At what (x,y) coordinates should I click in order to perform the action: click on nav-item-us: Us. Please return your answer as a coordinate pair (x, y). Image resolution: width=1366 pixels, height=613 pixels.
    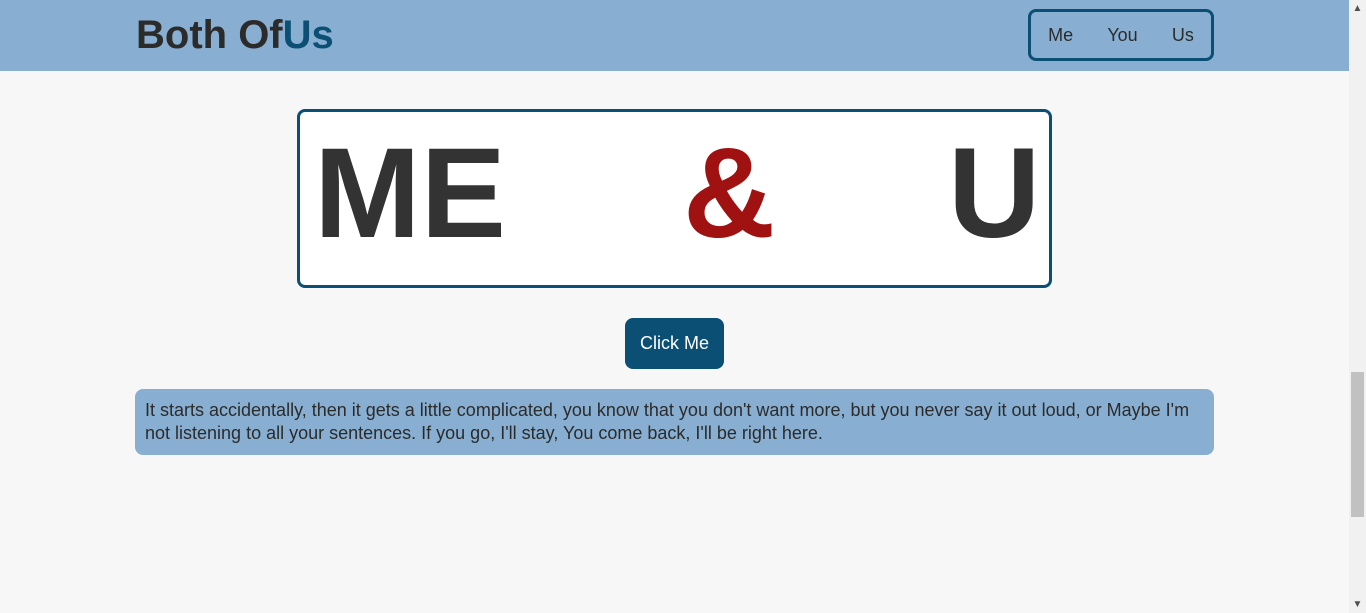
    Looking at the image, I should click on (1183, 35).